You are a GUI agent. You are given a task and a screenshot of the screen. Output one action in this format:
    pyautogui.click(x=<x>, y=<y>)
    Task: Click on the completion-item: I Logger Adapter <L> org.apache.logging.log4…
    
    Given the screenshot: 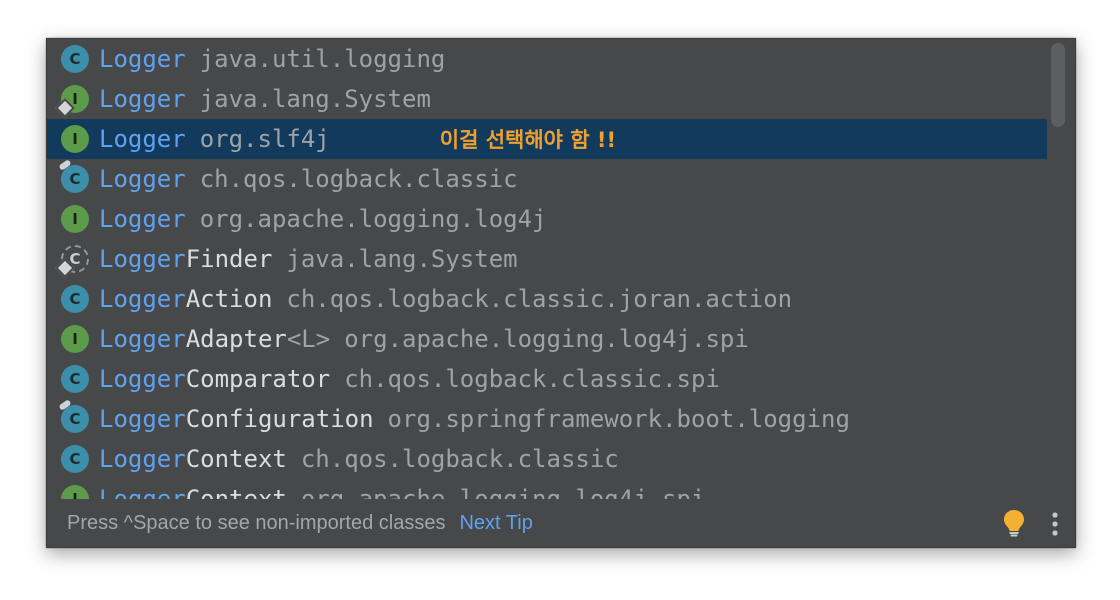 What is the action you would take?
    pyautogui.click(x=547, y=339)
    